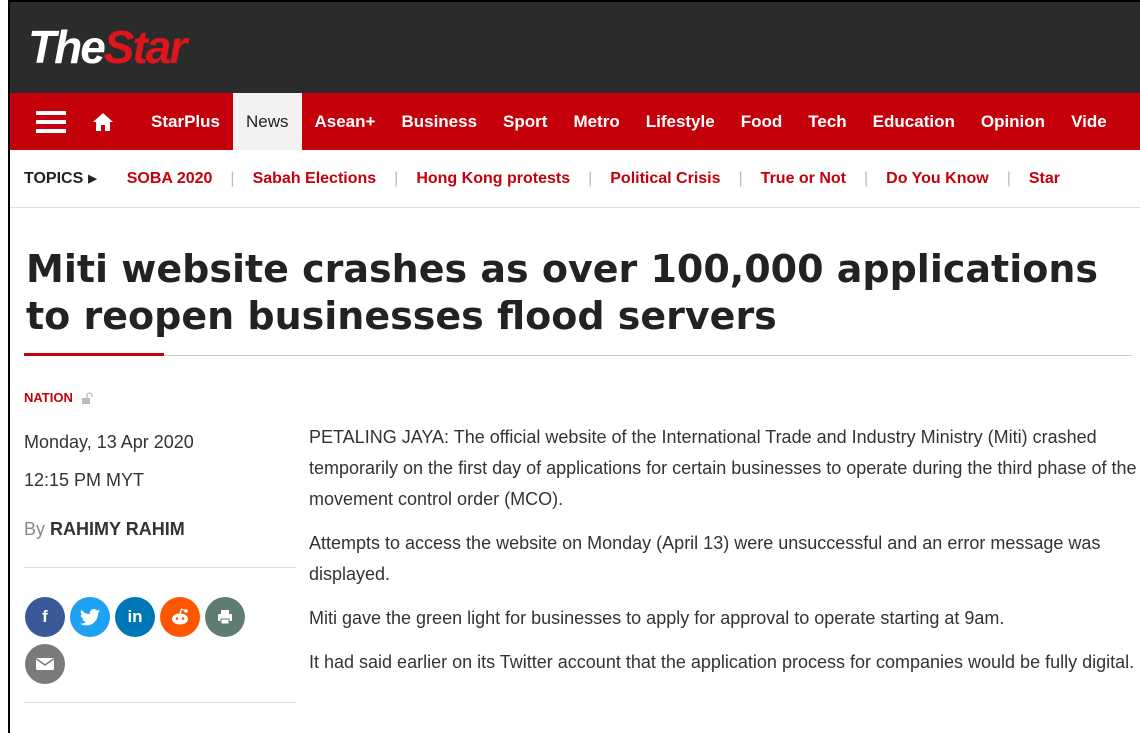 The width and height of the screenshot is (1140, 733). Describe the element at coordinates (170, 179) in the screenshot. I see `topic-link: SOBA 2020` at that location.